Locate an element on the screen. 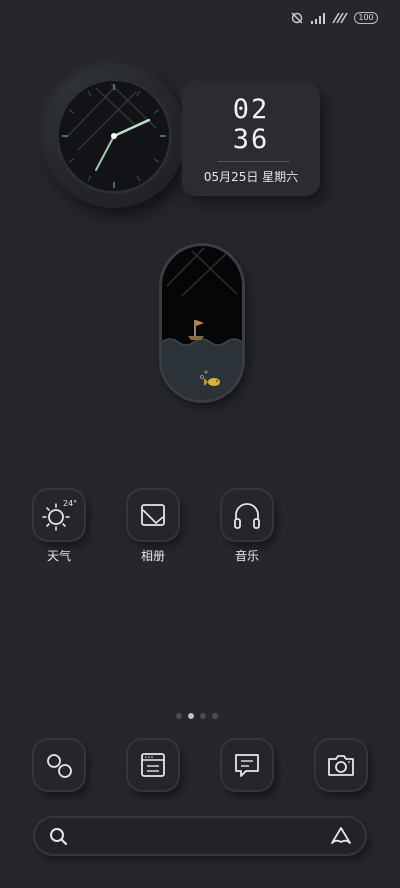  clock-face is located at coordinates (114, 136).